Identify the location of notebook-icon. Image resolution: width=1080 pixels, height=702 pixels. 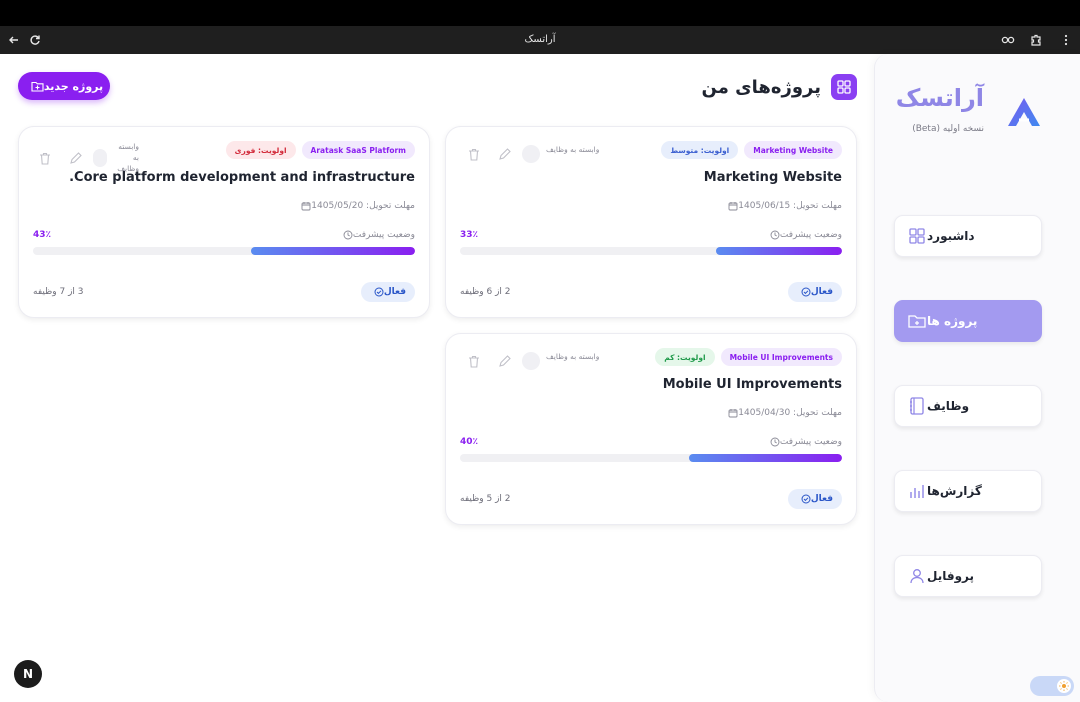
(917, 406).